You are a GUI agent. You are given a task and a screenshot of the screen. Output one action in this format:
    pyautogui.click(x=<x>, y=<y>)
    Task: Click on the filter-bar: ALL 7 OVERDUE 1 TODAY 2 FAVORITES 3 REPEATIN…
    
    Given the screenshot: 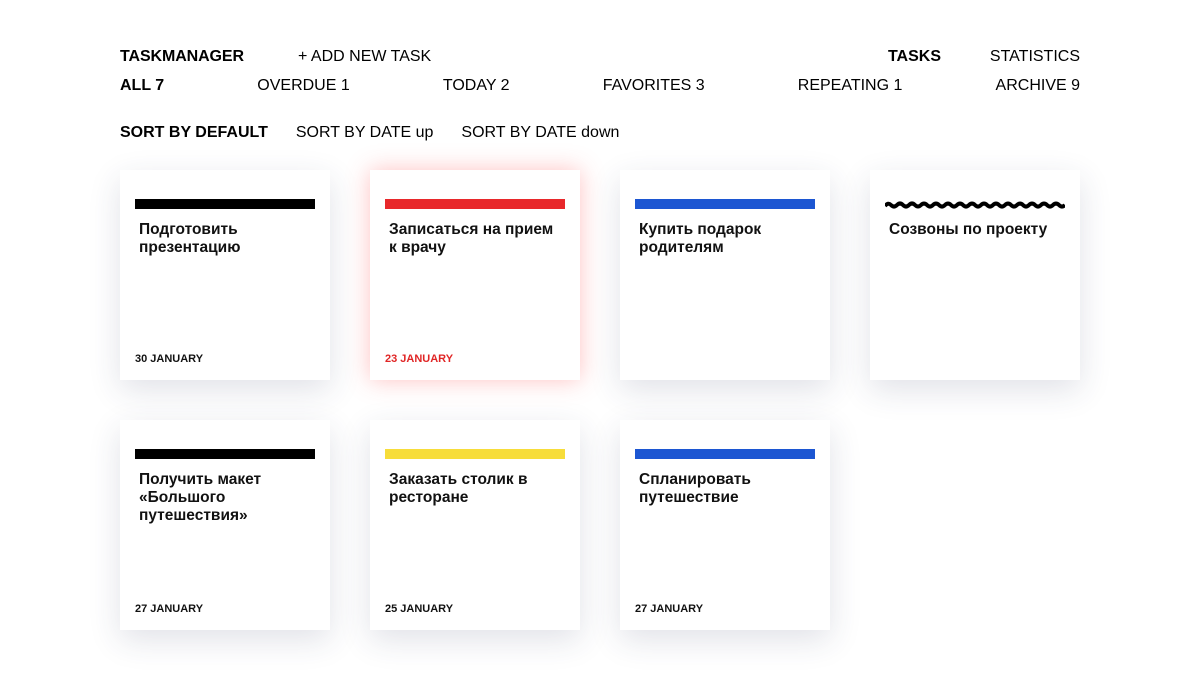 What is the action you would take?
    pyautogui.click(x=600, y=88)
    